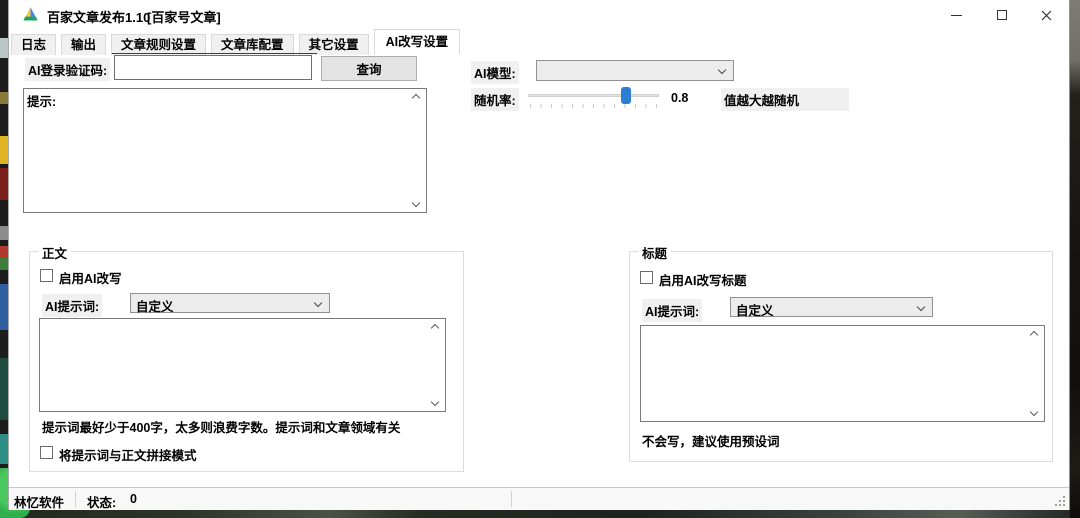  Describe the element at coordinates (99, 17) in the screenshot. I see `window-title: 百家文章发布1.10` at that location.